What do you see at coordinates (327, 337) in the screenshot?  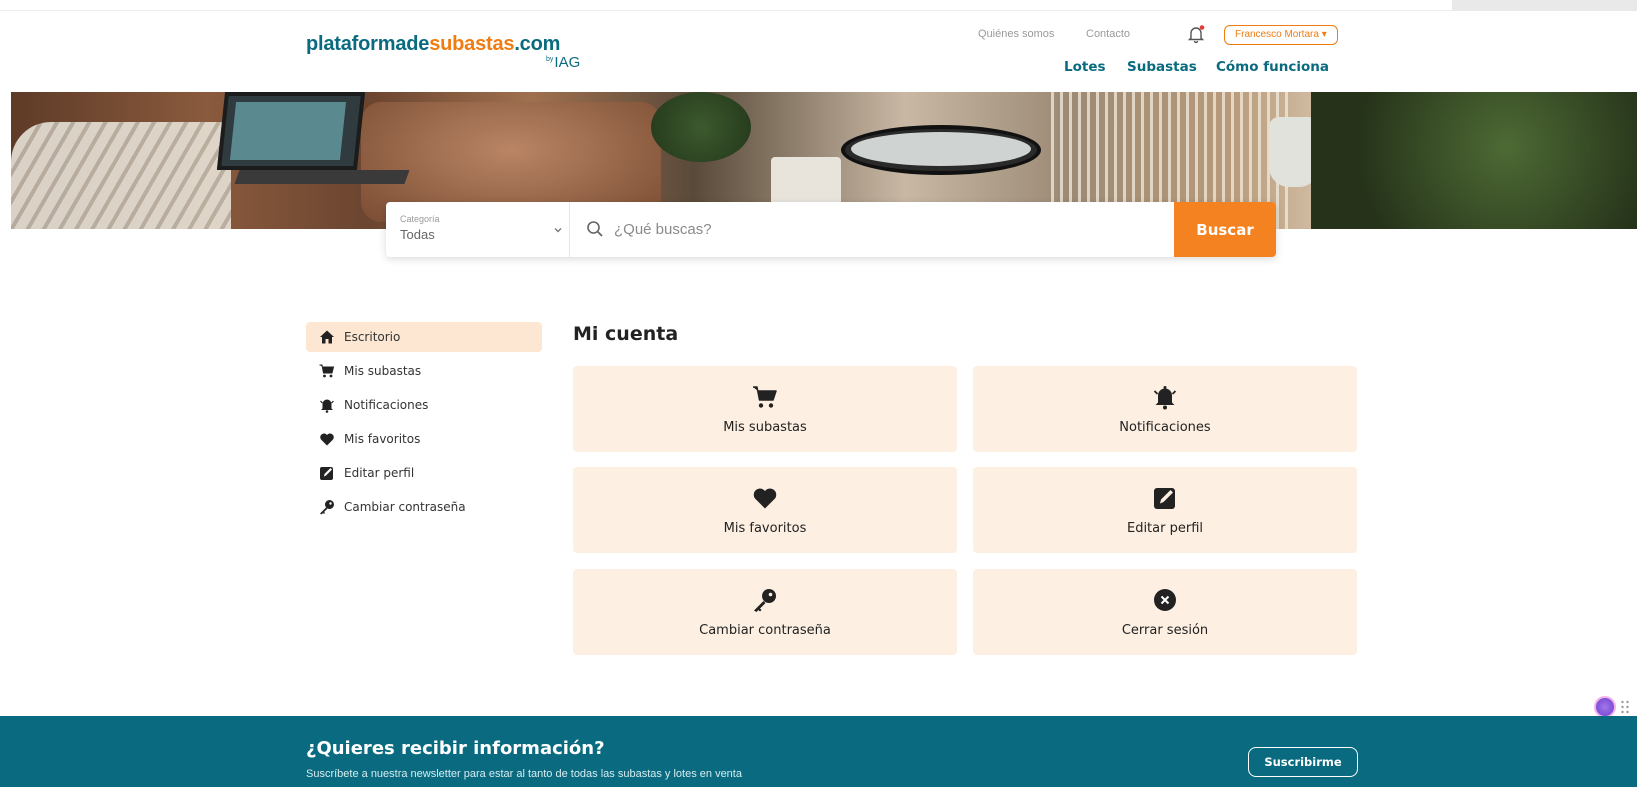 I see `home-icon` at bounding box center [327, 337].